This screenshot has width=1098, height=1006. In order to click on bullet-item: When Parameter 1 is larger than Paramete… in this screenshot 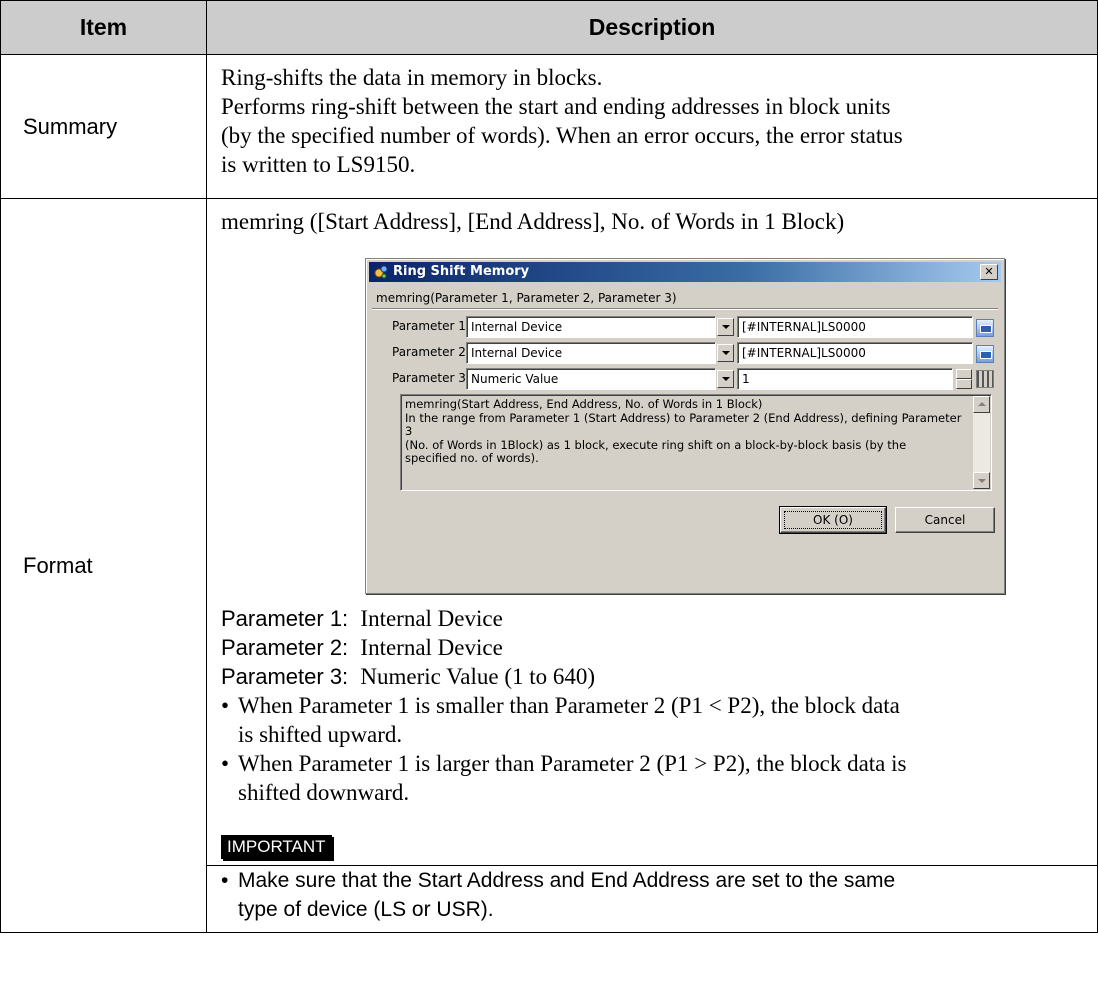, I will do `click(652, 778)`.